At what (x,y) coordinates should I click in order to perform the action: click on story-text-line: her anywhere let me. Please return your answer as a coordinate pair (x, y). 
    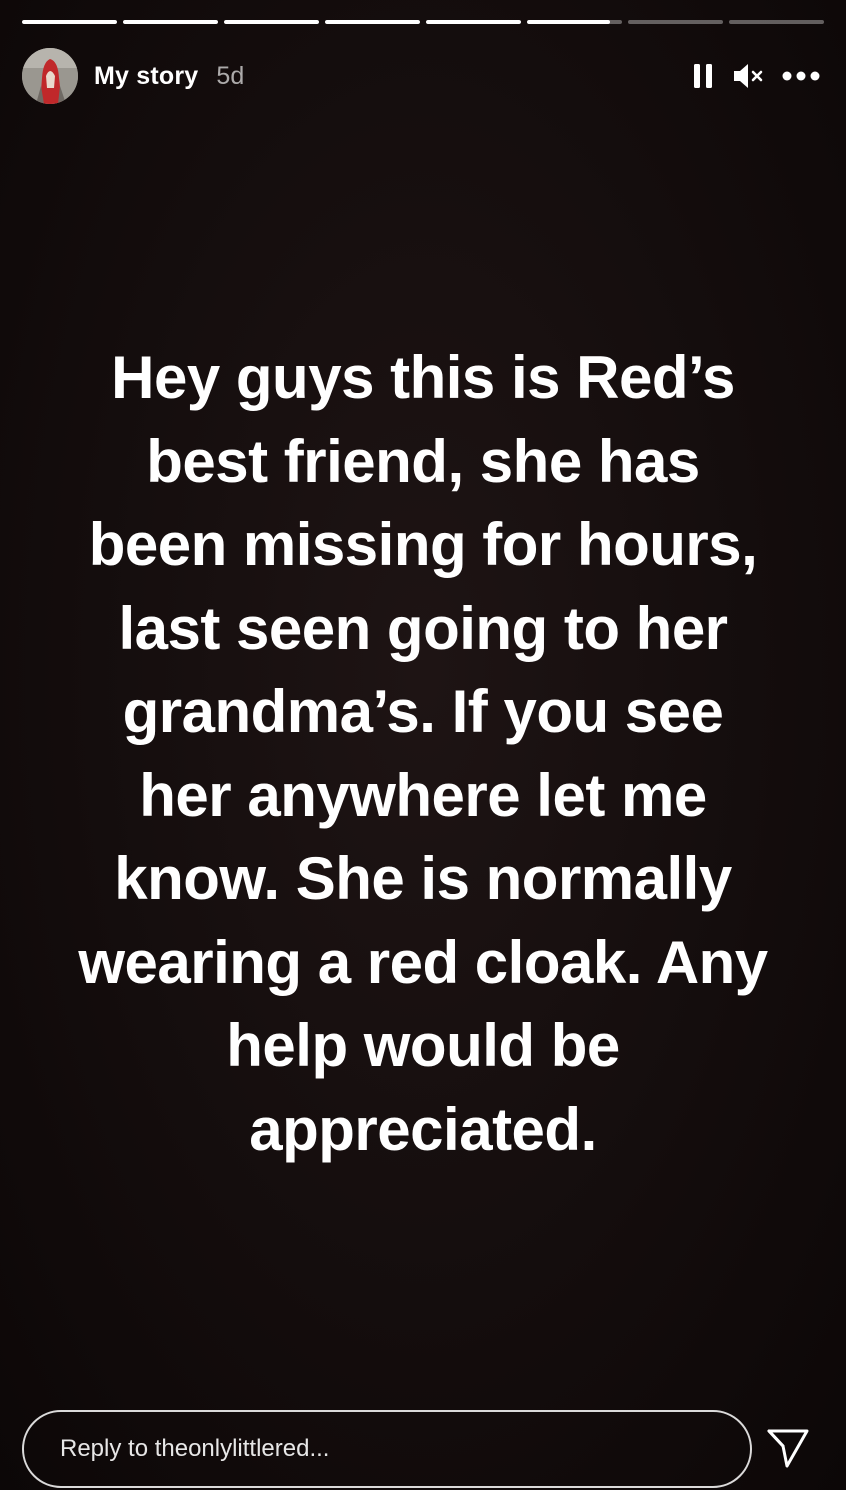
    Looking at the image, I should click on (423, 795).